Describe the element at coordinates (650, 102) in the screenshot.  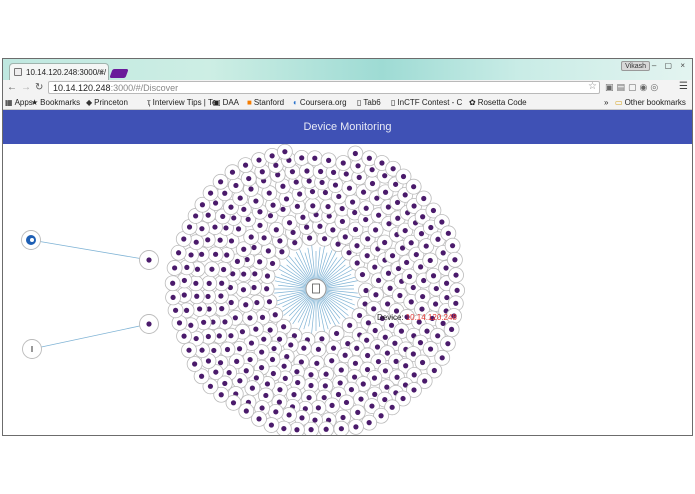
I see `other-bookmarks-folder: ▭ Other bookmarks` at that location.